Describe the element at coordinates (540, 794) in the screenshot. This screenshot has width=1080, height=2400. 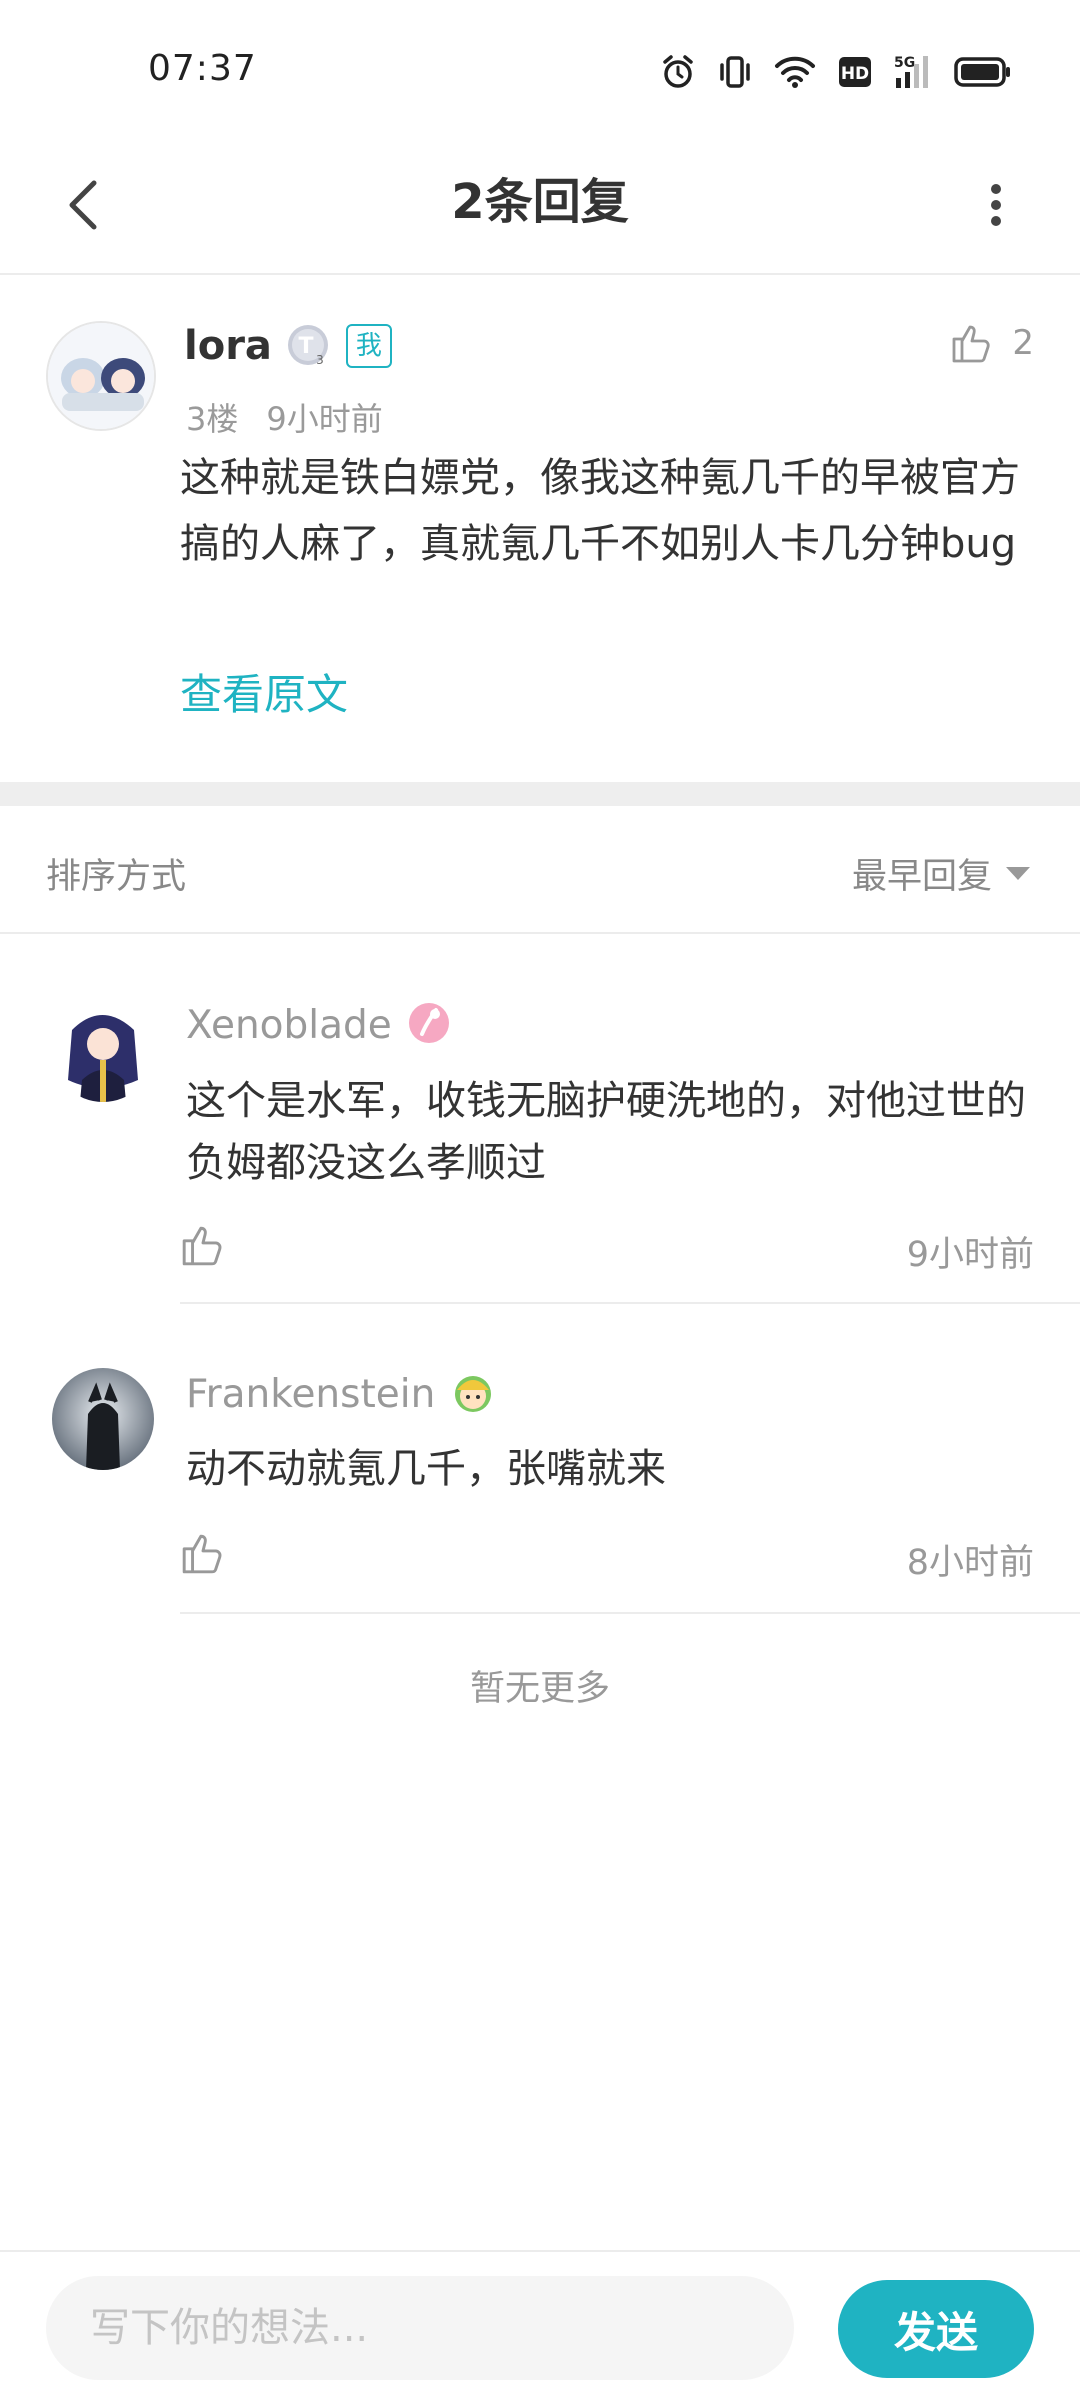
I see `section-divider` at that location.